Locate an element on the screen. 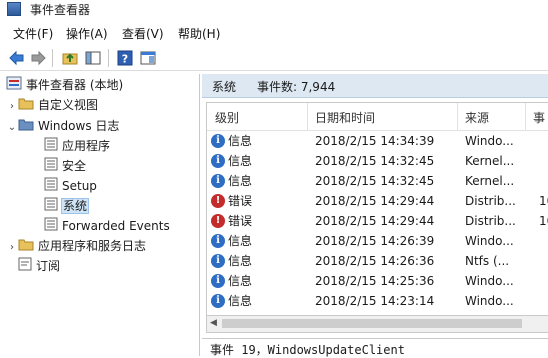 The height and width of the screenshot is (358, 548). back-arrow-icon is located at coordinates (17, 58).